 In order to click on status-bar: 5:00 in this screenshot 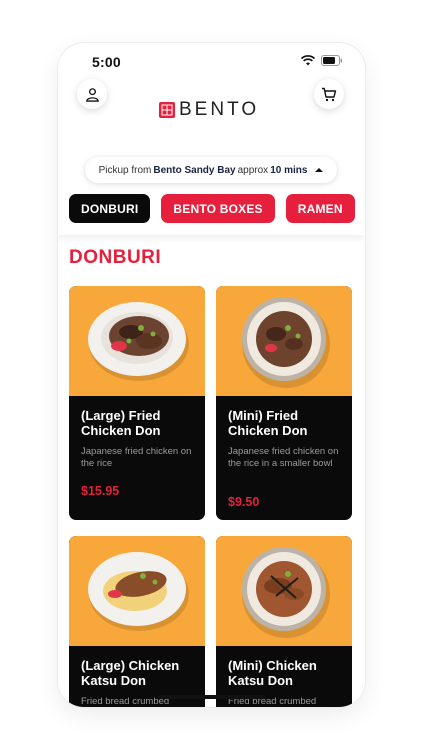, I will do `click(211, 61)`.